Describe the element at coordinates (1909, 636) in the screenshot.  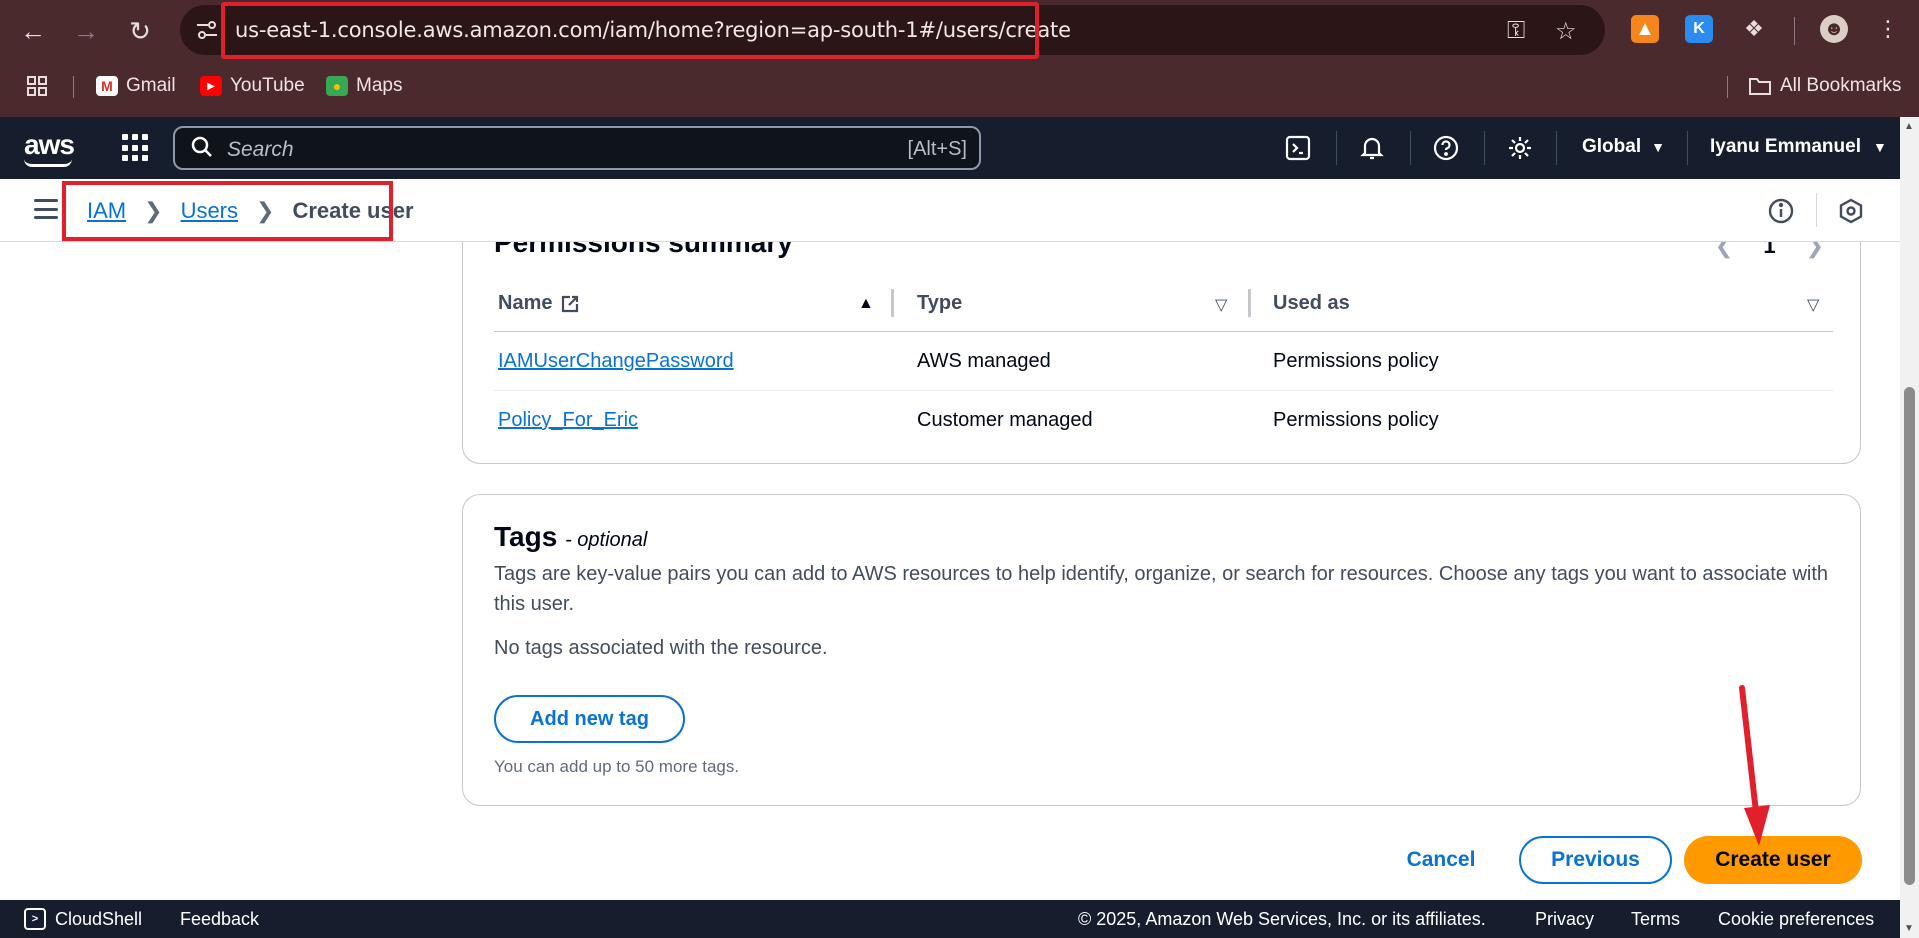
I see `scroll-thumb` at that location.